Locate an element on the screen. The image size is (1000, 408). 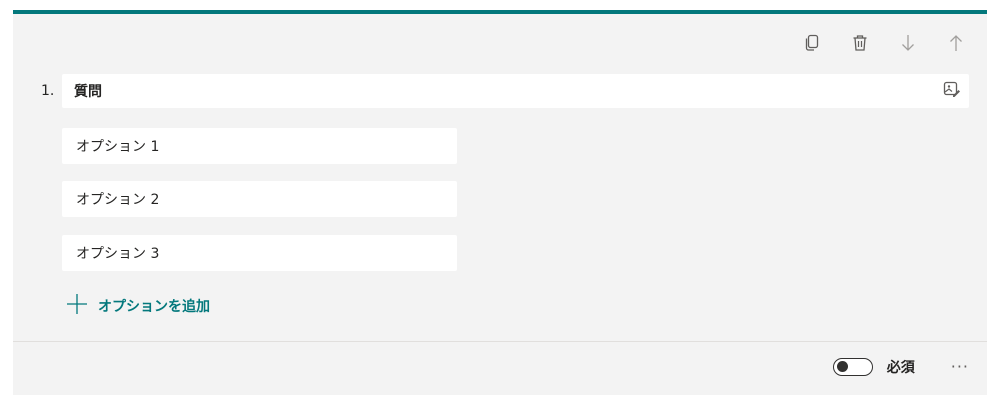
insert-media-button is located at coordinates (952, 91).